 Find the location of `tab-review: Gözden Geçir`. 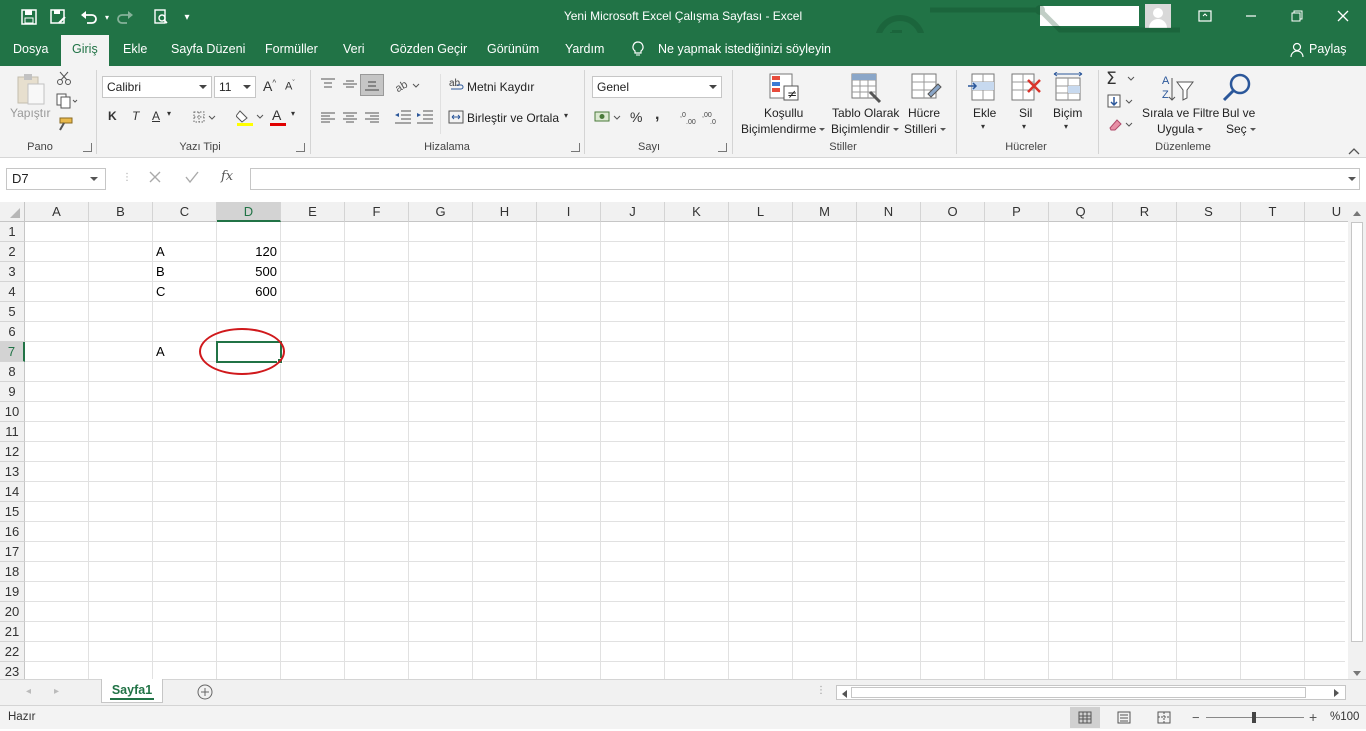

tab-review: Gözden Geçir is located at coordinates (428, 49).